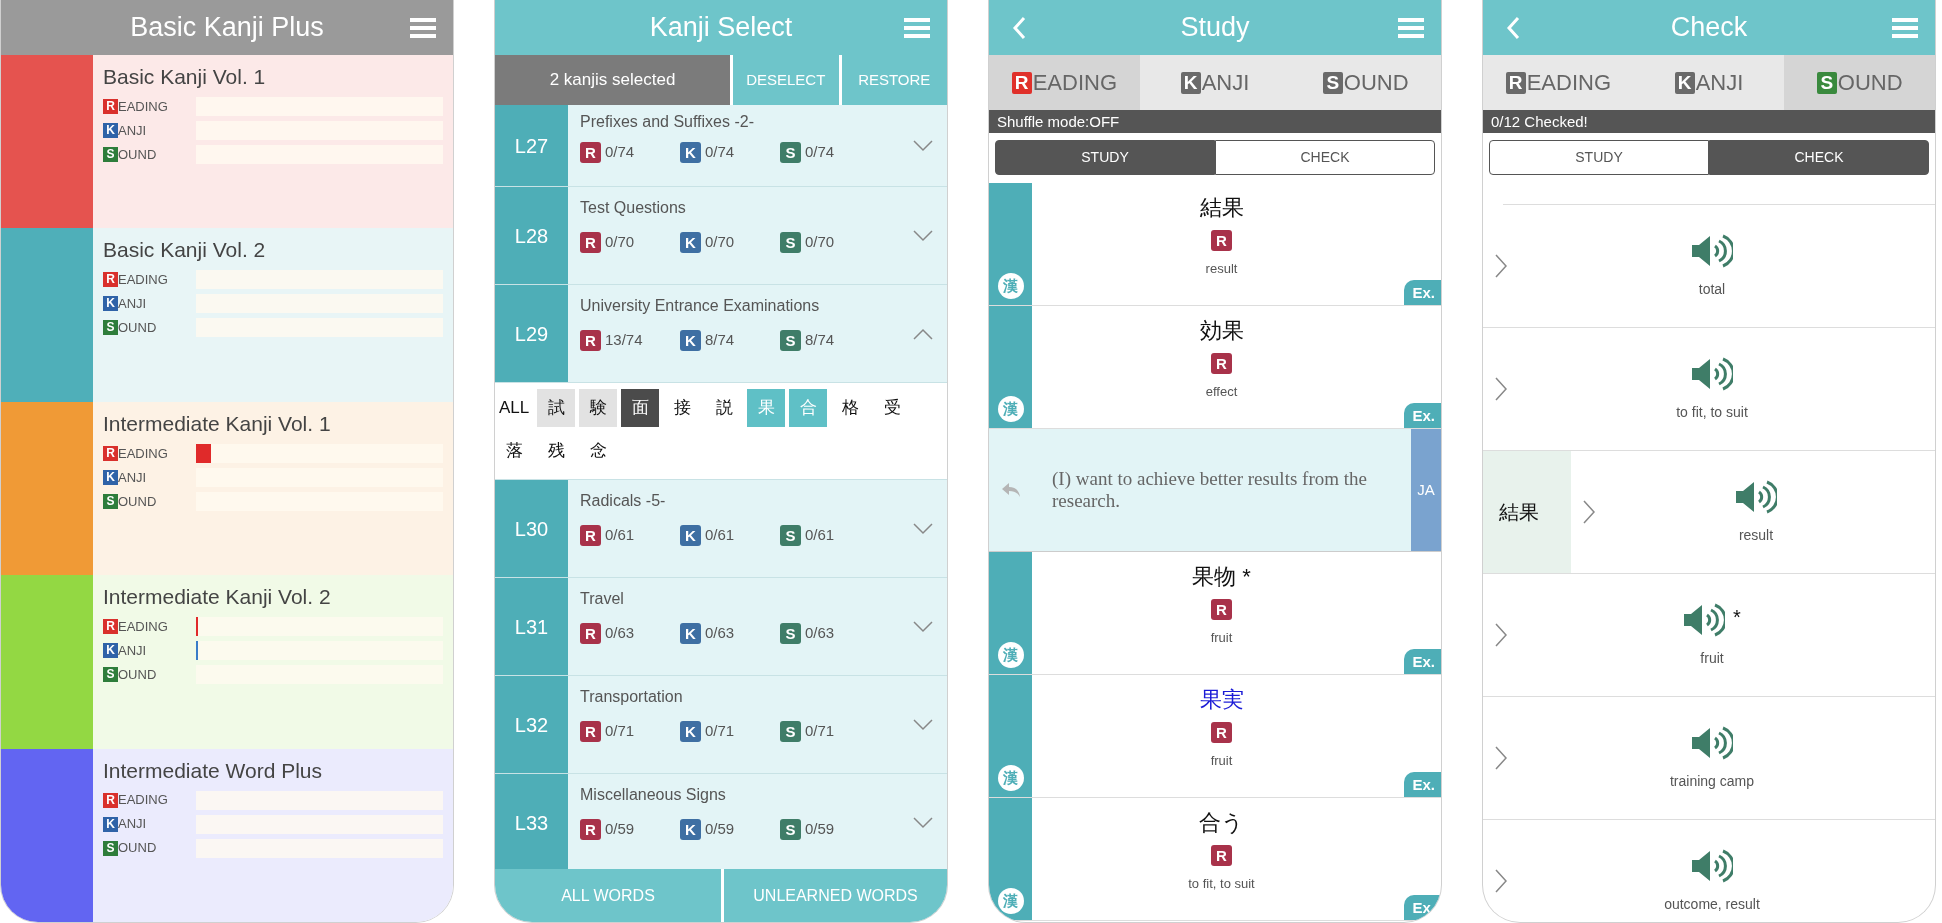 The image size is (1942, 923). What do you see at coordinates (273, 835) in the screenshot?
I see `book-panel: Intermediate Word Plus R EADING K ANJI S OUND` at bounding box center [273, 835].